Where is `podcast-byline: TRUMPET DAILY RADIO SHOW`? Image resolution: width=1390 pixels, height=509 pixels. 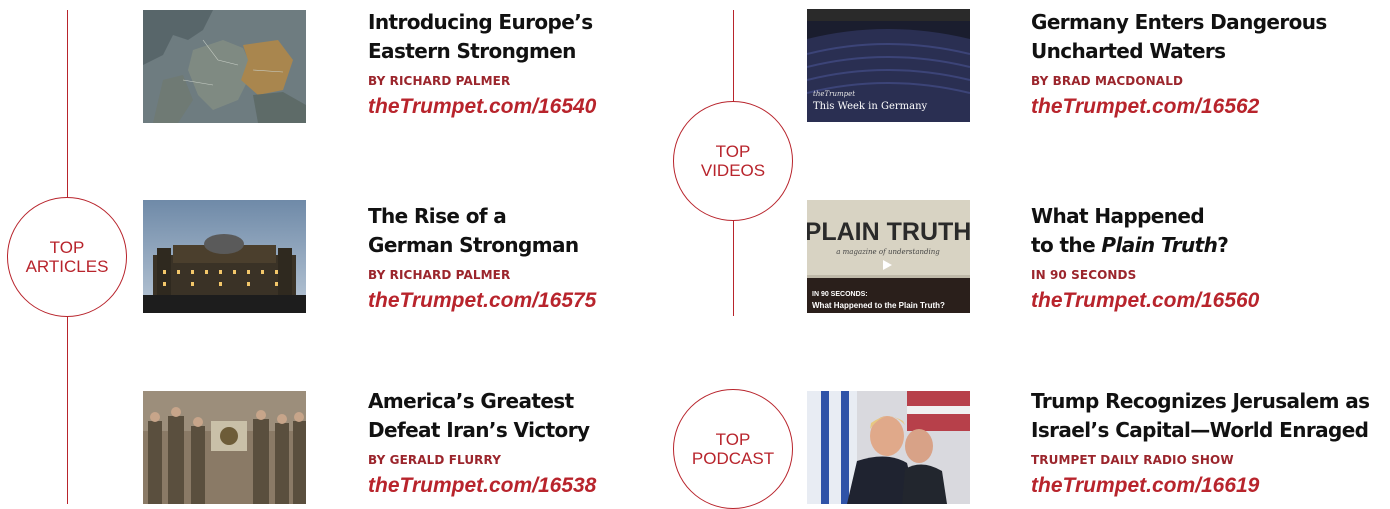 podcast-byline: TRUMPET DAILY RADIO SHOW is located at coordinates (1132, 460).